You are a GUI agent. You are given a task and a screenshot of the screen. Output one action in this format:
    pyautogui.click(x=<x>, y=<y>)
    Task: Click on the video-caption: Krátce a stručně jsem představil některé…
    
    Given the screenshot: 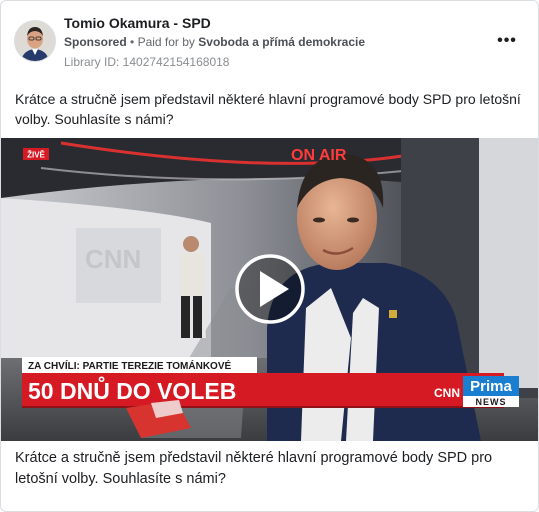 What is the action you would take?
    pyautogui.click(x=254, y=468)
    